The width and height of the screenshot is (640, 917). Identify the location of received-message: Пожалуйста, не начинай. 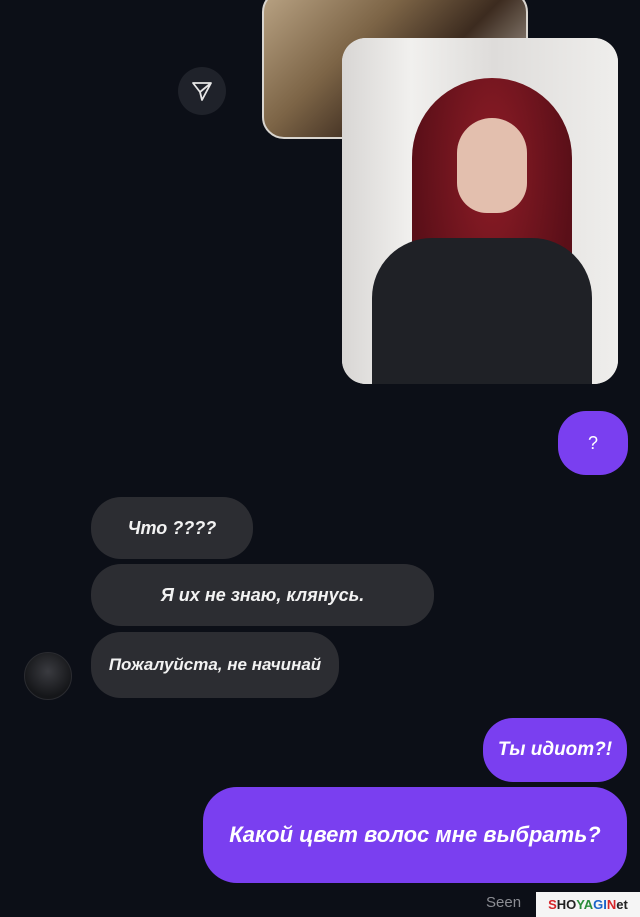
(215, 665).